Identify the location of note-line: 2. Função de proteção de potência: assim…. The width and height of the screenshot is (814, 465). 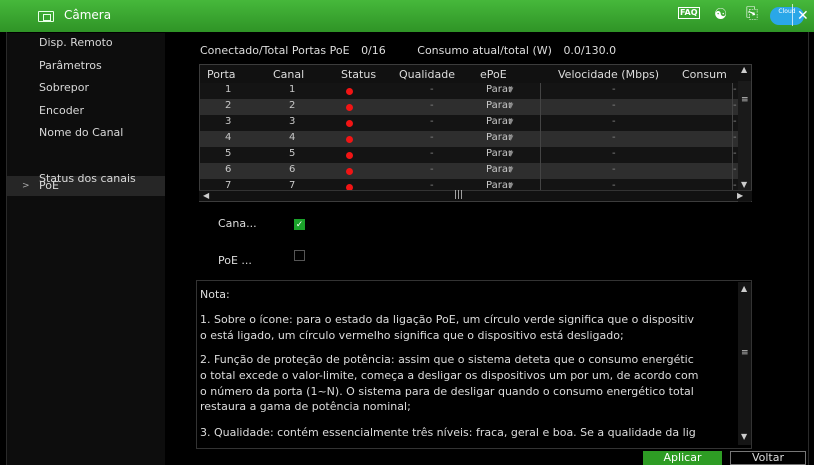
(447, 359).